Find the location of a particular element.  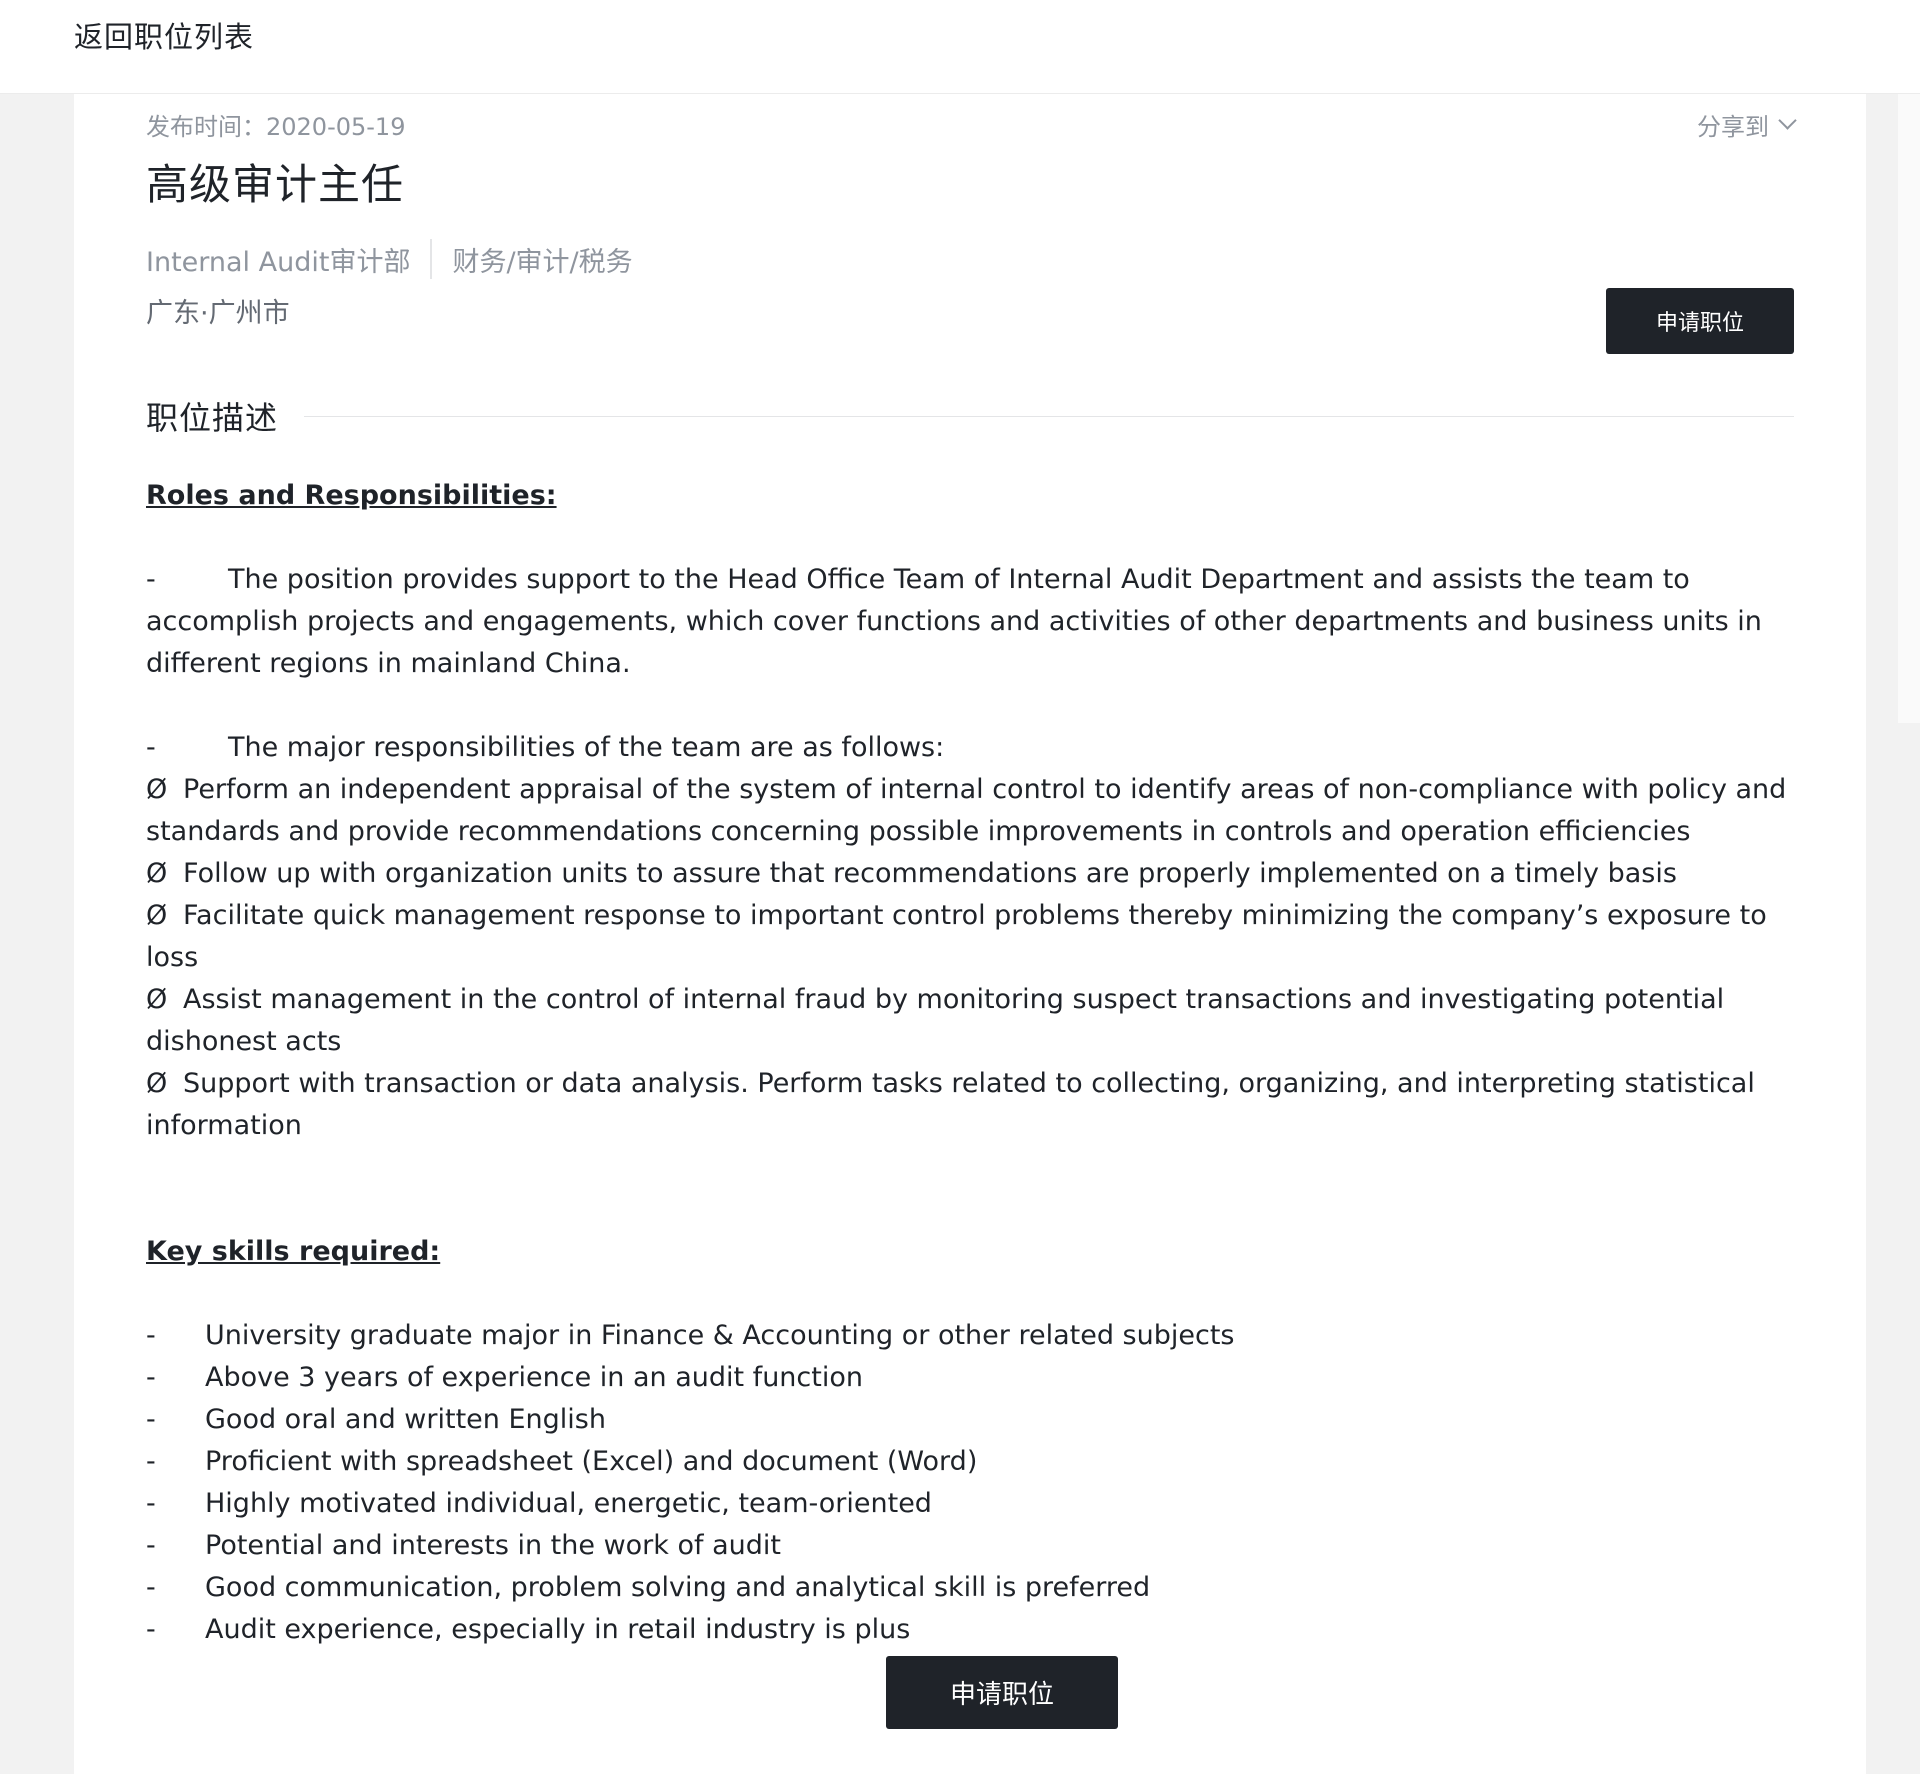

job-location: 广东·广州市 is located at coordinates (218, 313).